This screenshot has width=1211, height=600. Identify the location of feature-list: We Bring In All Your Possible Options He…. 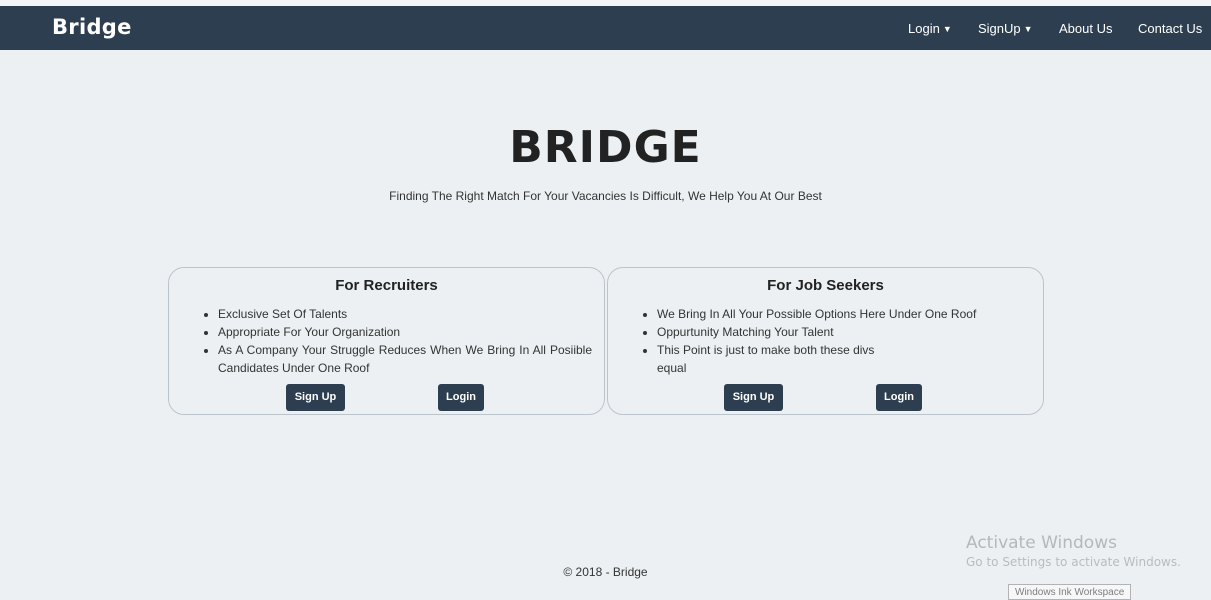
(826, 341).